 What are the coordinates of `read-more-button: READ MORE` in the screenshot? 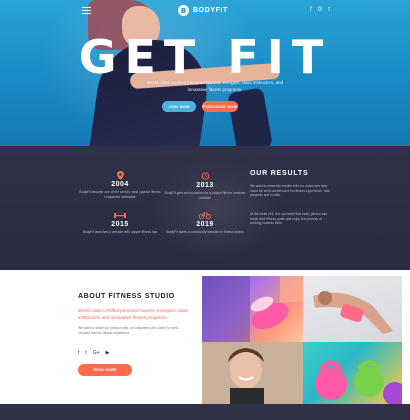 It's located at (105, 370).